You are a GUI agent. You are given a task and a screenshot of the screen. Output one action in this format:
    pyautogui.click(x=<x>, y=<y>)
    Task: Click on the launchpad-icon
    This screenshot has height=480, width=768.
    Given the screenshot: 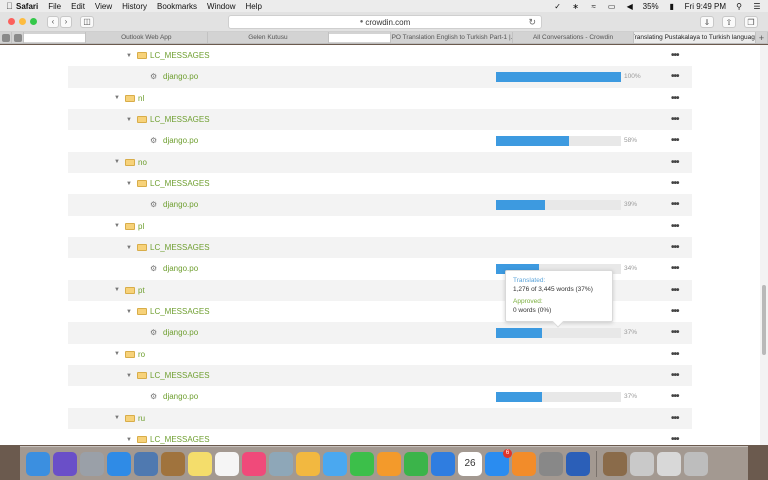 What is the action you would take?
    pyautogui.click(x=92, y=463)
    